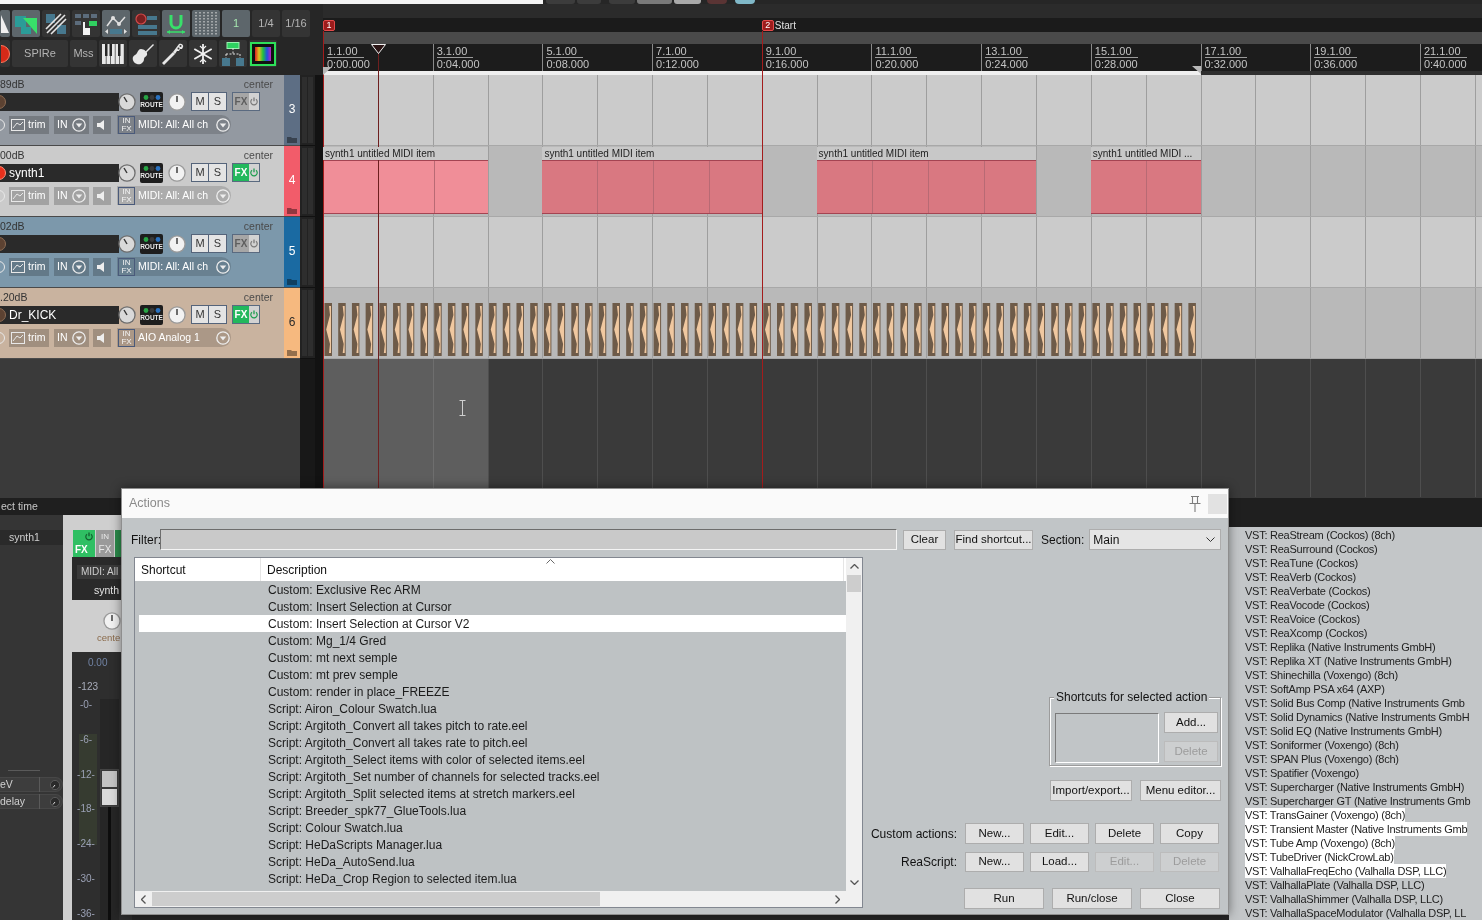 The width and height of the screenshot is (1482, 920). I want to click on track-name-field: synth1, so click(59, 172).